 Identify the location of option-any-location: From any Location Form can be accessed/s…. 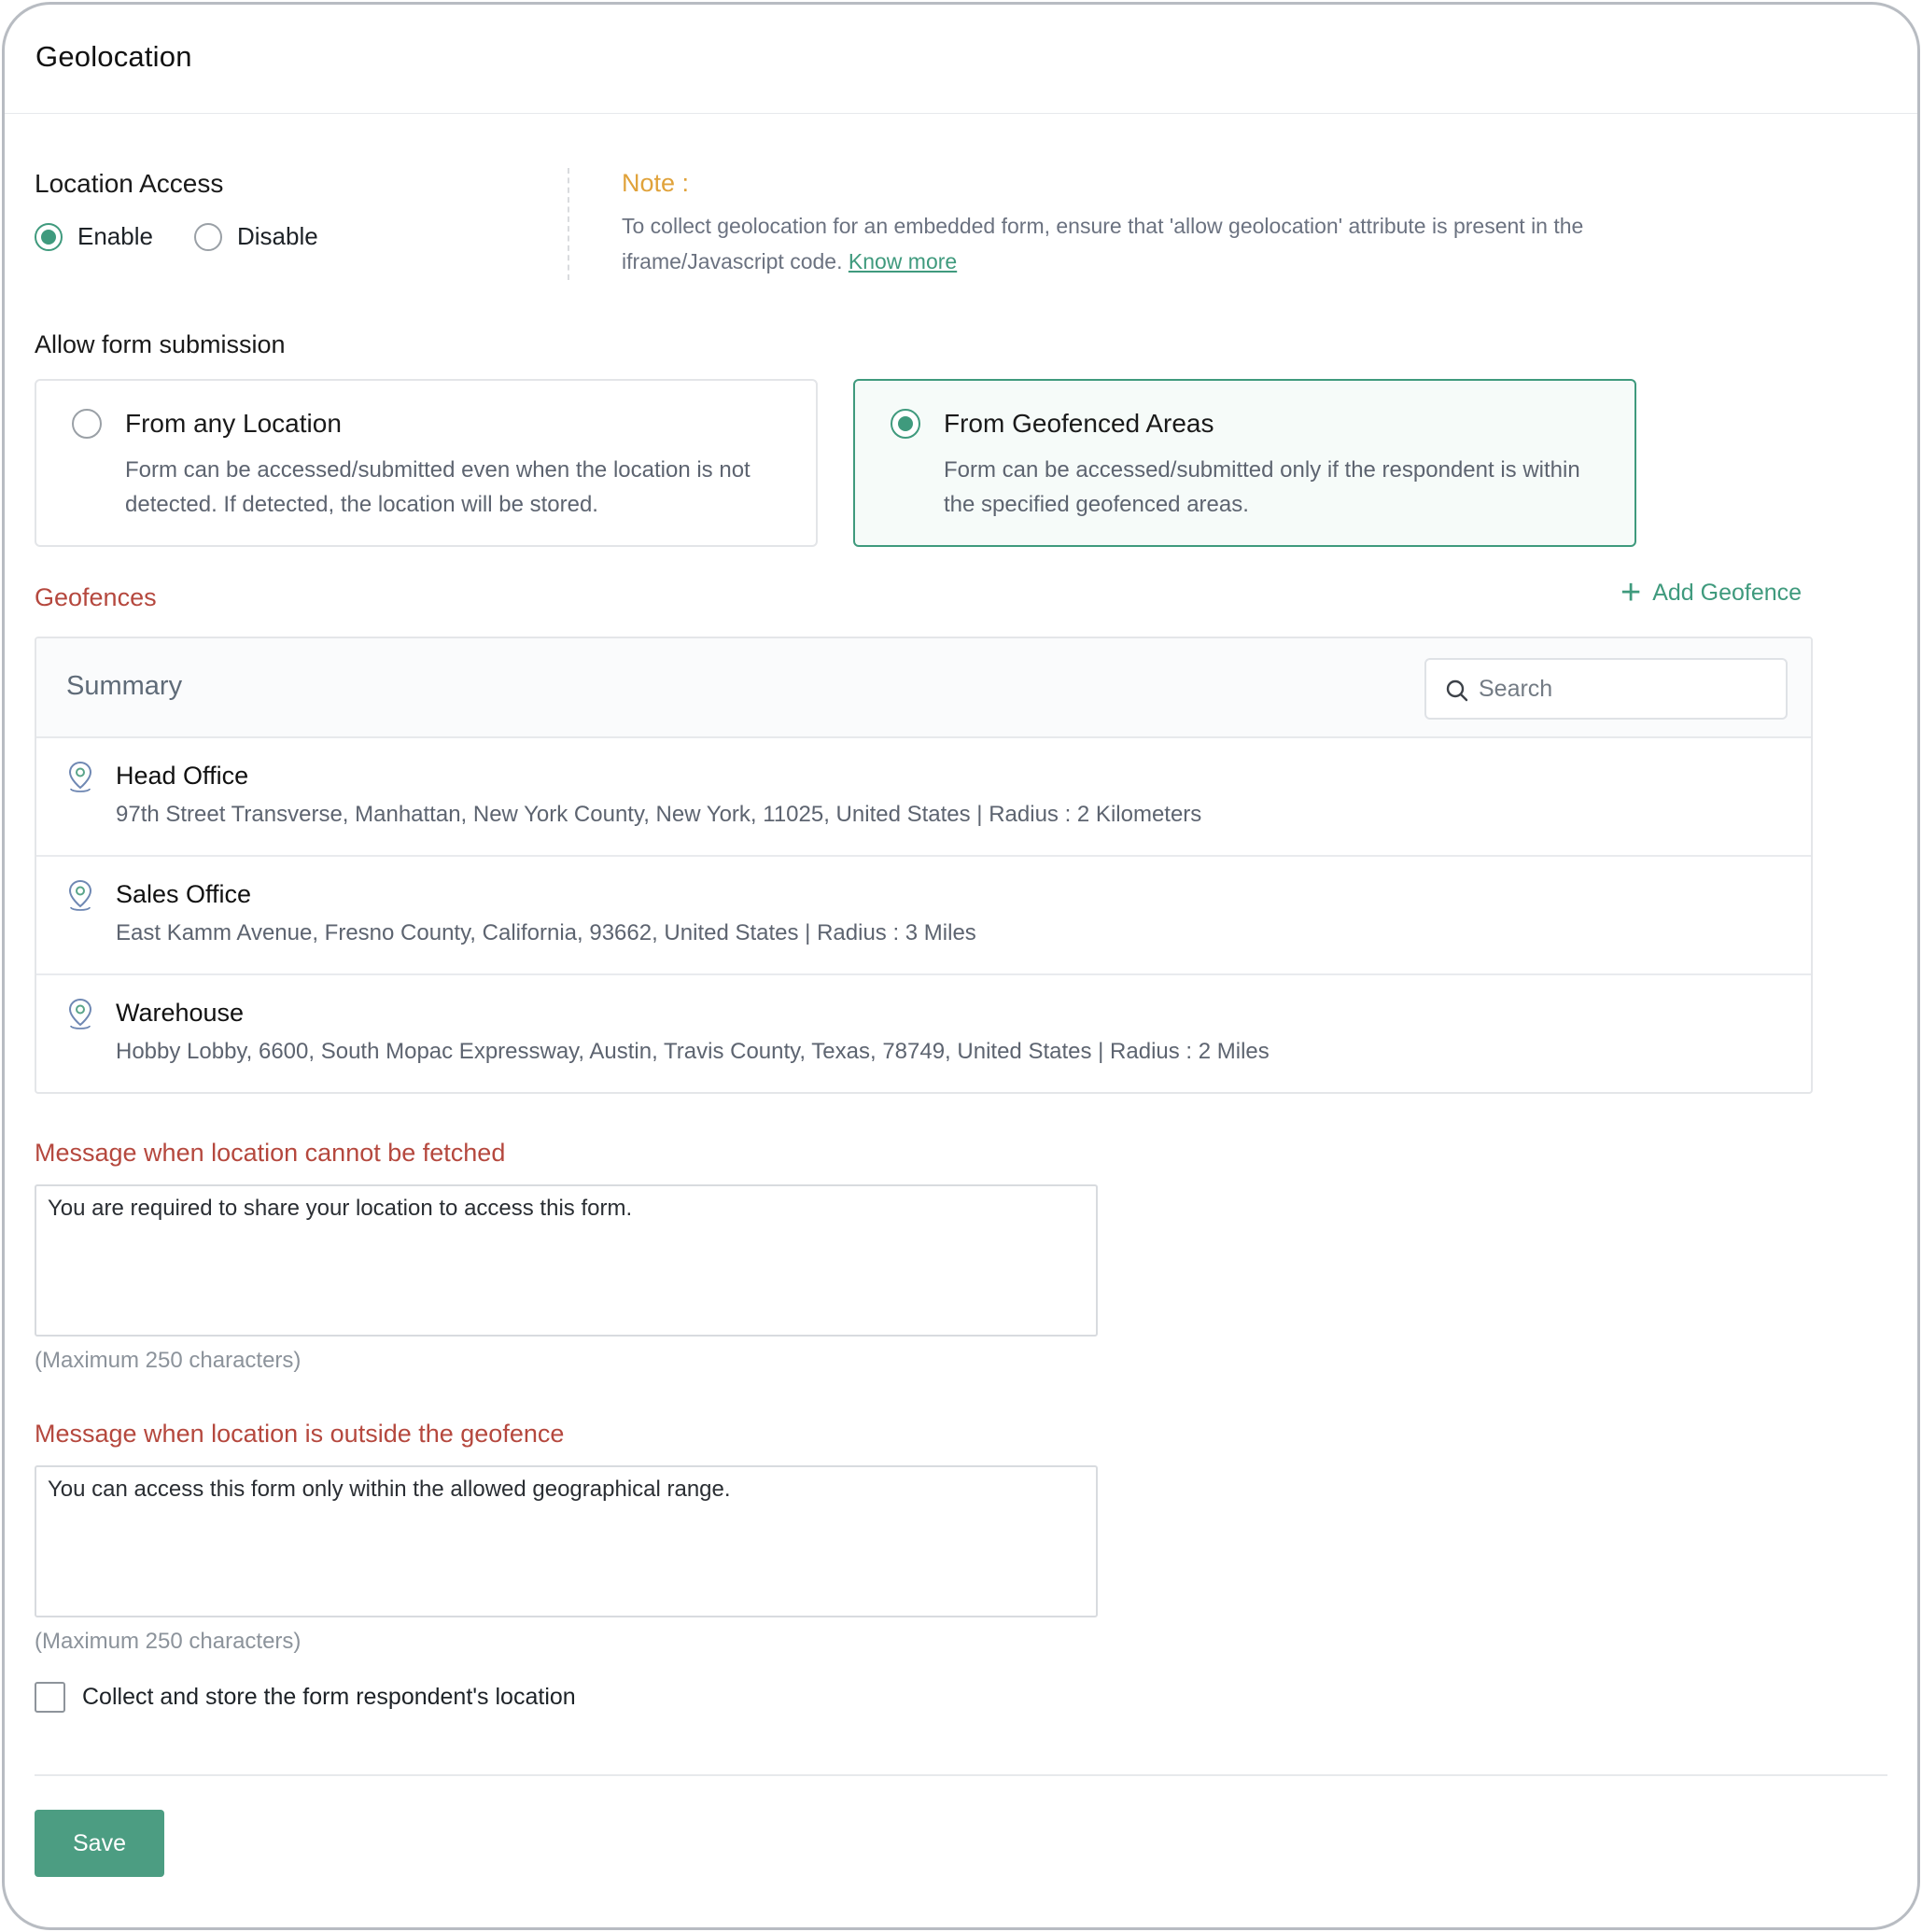
(427, 463).